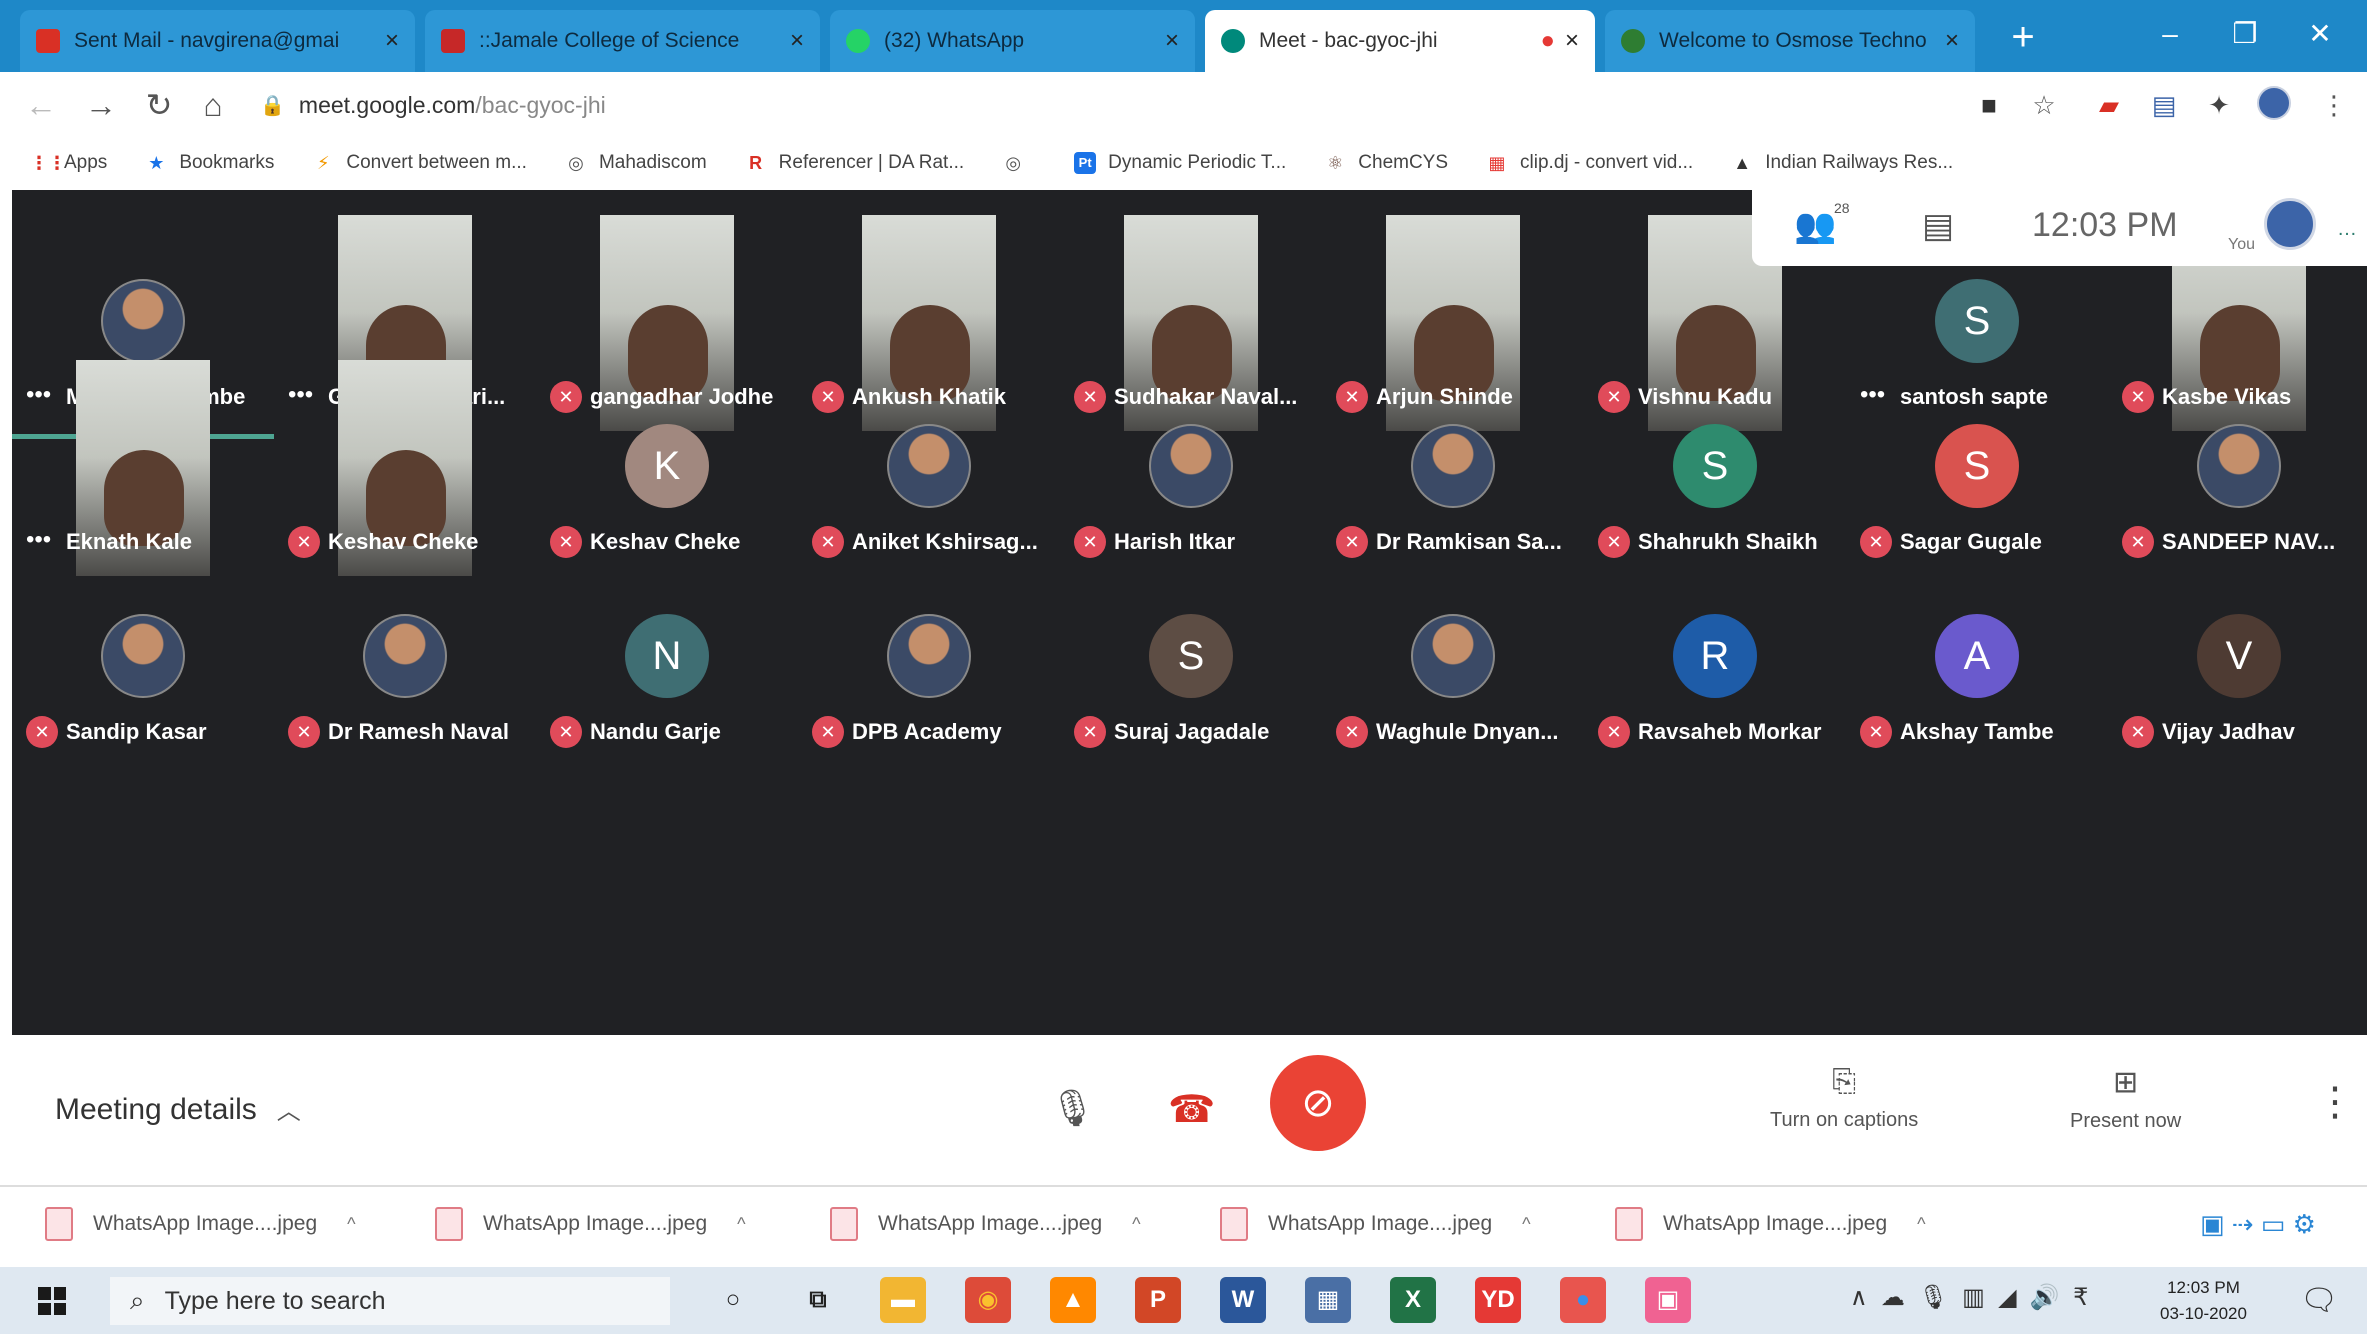 The width and height of the screenshot is (2367, 1334). What do you see at coordinates (209, 163) in the screenshot?
I see `bookmark-bookmarks: ★ Bookmarks` at bounding box center [209, 163].